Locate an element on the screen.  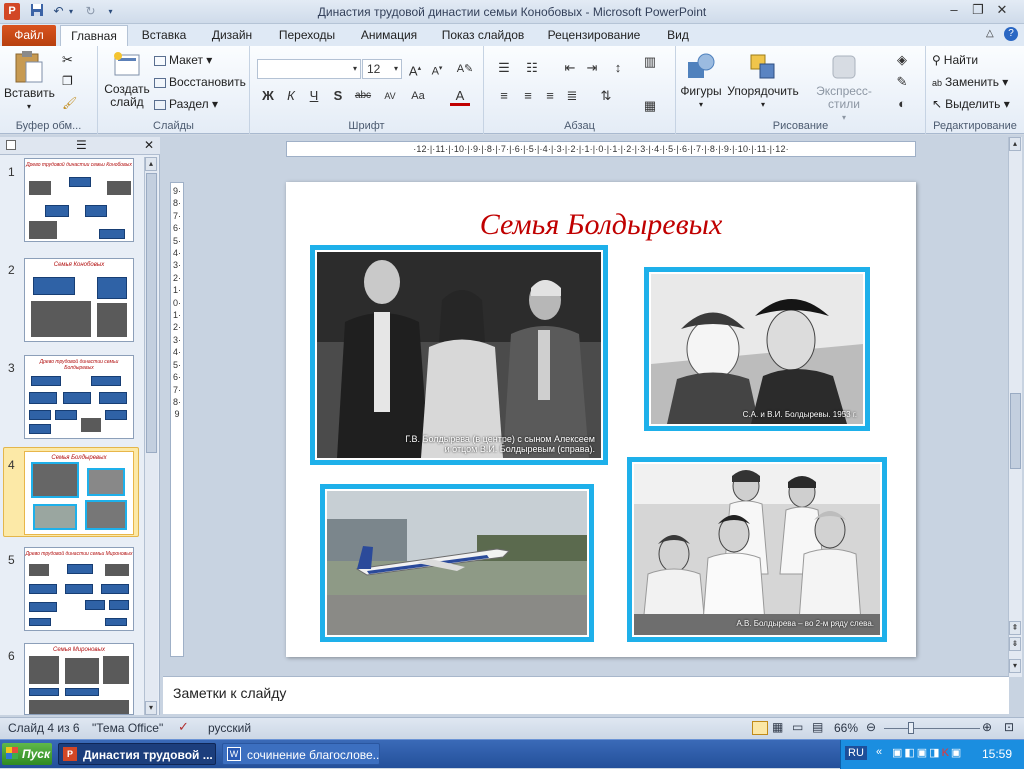
font-family-combo: ▾ is located at coordinates (309, 69).